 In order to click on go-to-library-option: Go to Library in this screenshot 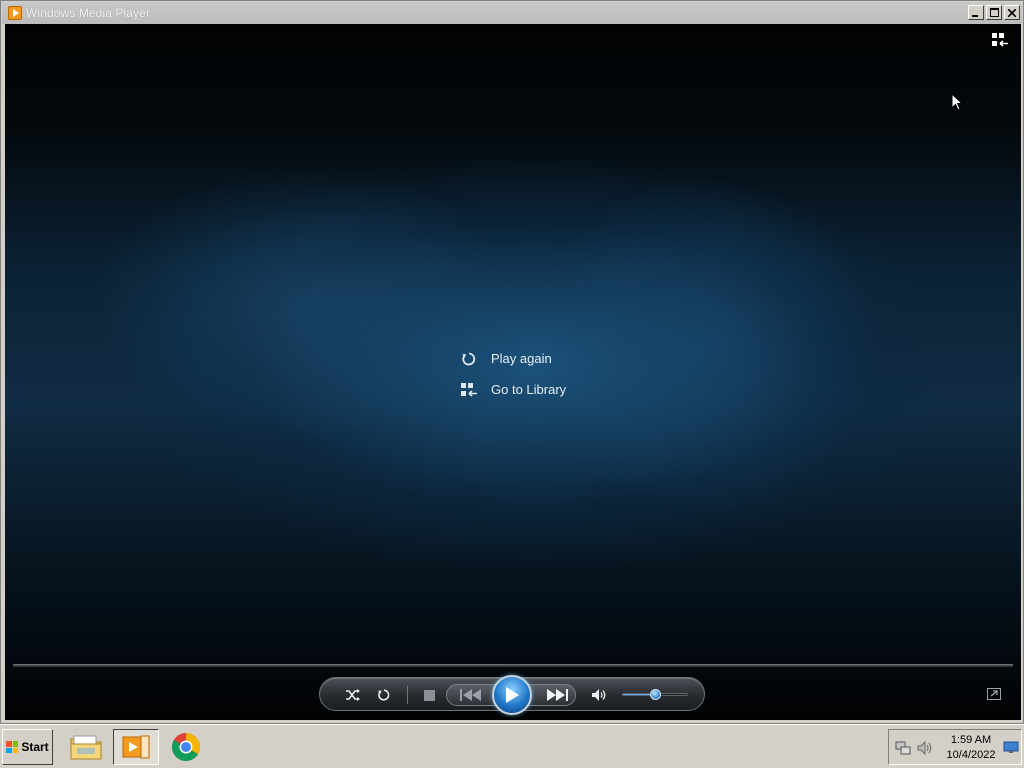, I will do `click(512, 389)`.